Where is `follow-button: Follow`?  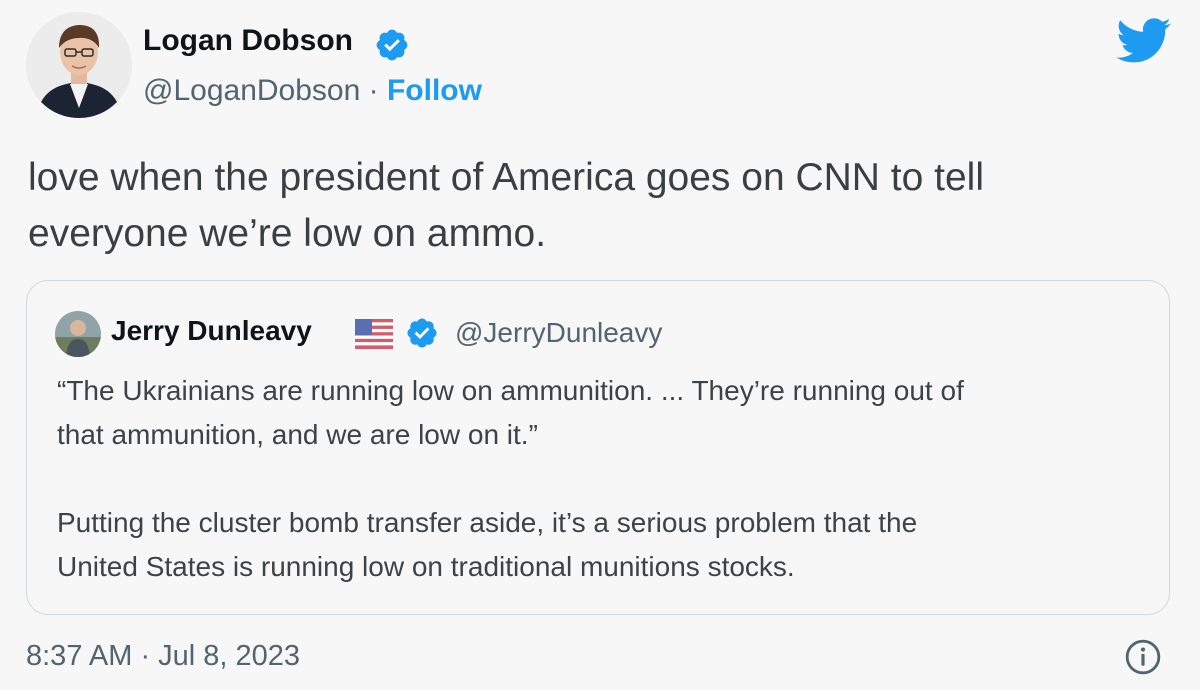
follow-button: Follow is located at coordinates (434, 90).